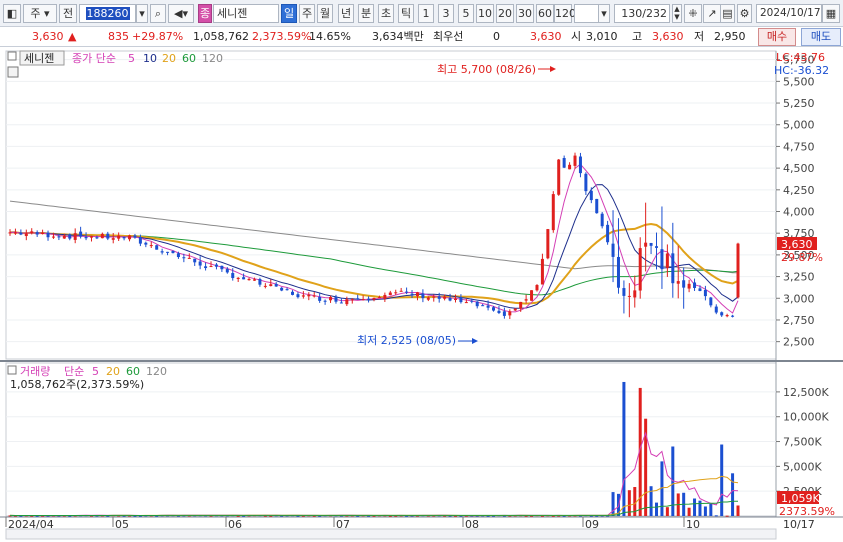 The image size is (843, 542). I want to click on period-tab-month-label: 월, so click(325, 13).